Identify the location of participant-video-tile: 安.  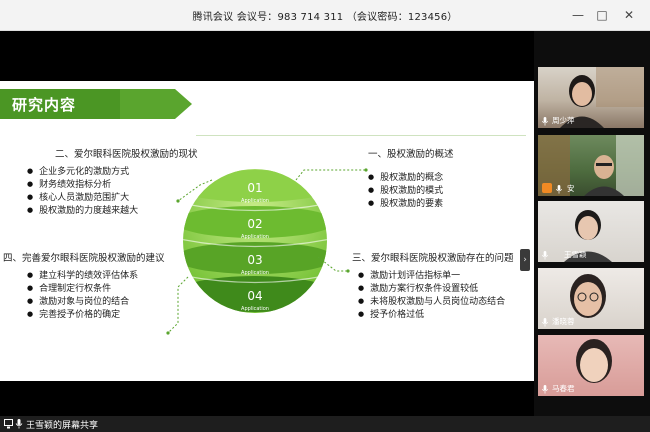
(591, 165).